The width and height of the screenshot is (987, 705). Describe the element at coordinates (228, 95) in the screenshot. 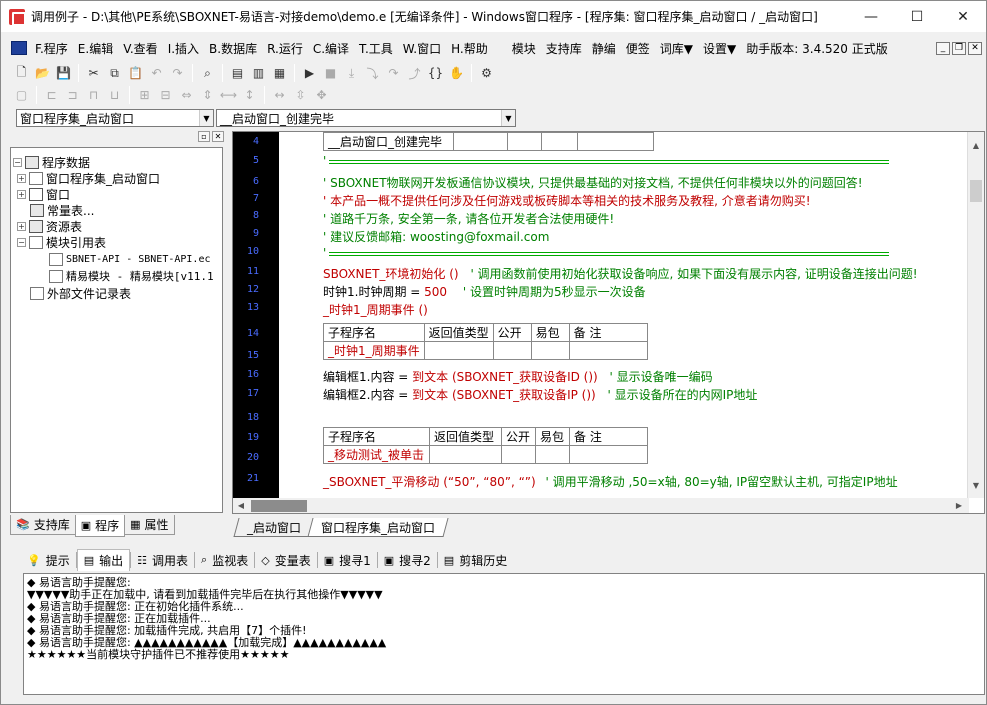

I see `space-h-icon: ⟷` at that location.